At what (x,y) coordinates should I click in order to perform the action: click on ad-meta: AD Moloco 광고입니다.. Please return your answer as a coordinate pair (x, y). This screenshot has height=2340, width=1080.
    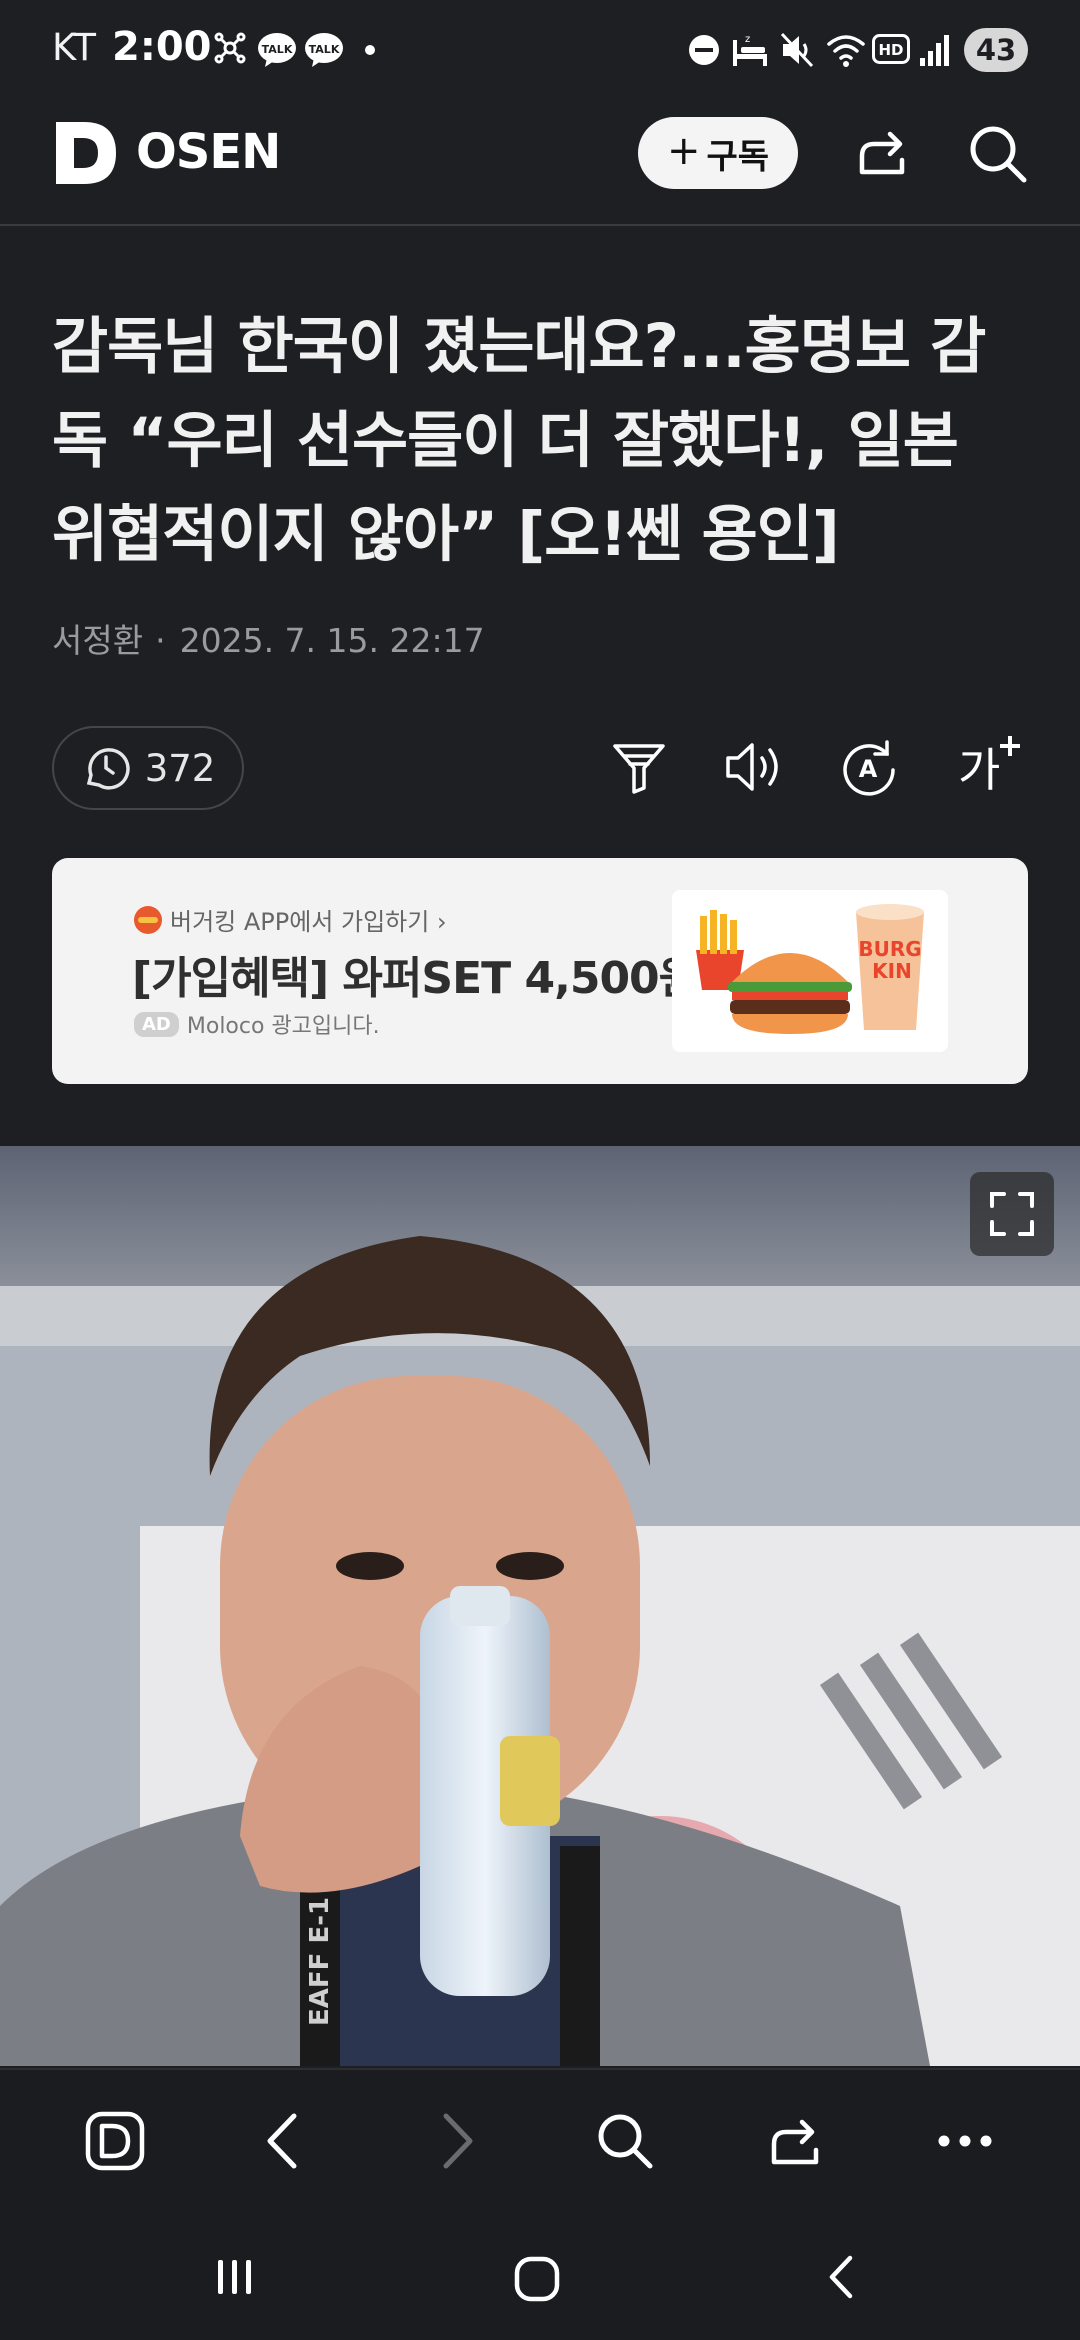
    Looking at the image, I should click on (257, 1024).